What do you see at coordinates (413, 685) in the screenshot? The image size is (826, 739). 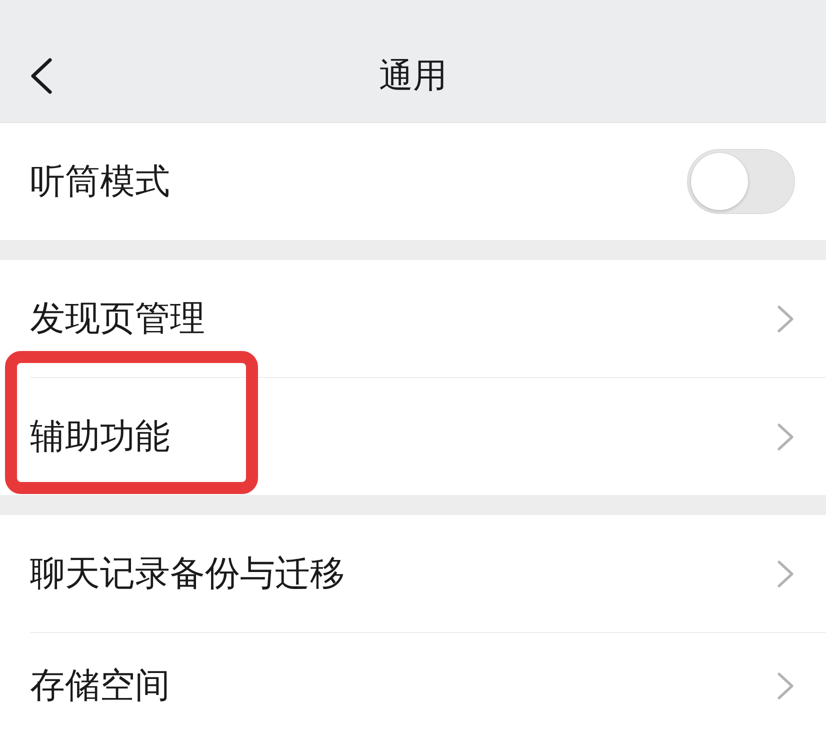 I see `menu-item: 存储空间` at bounding box center [413, 685].